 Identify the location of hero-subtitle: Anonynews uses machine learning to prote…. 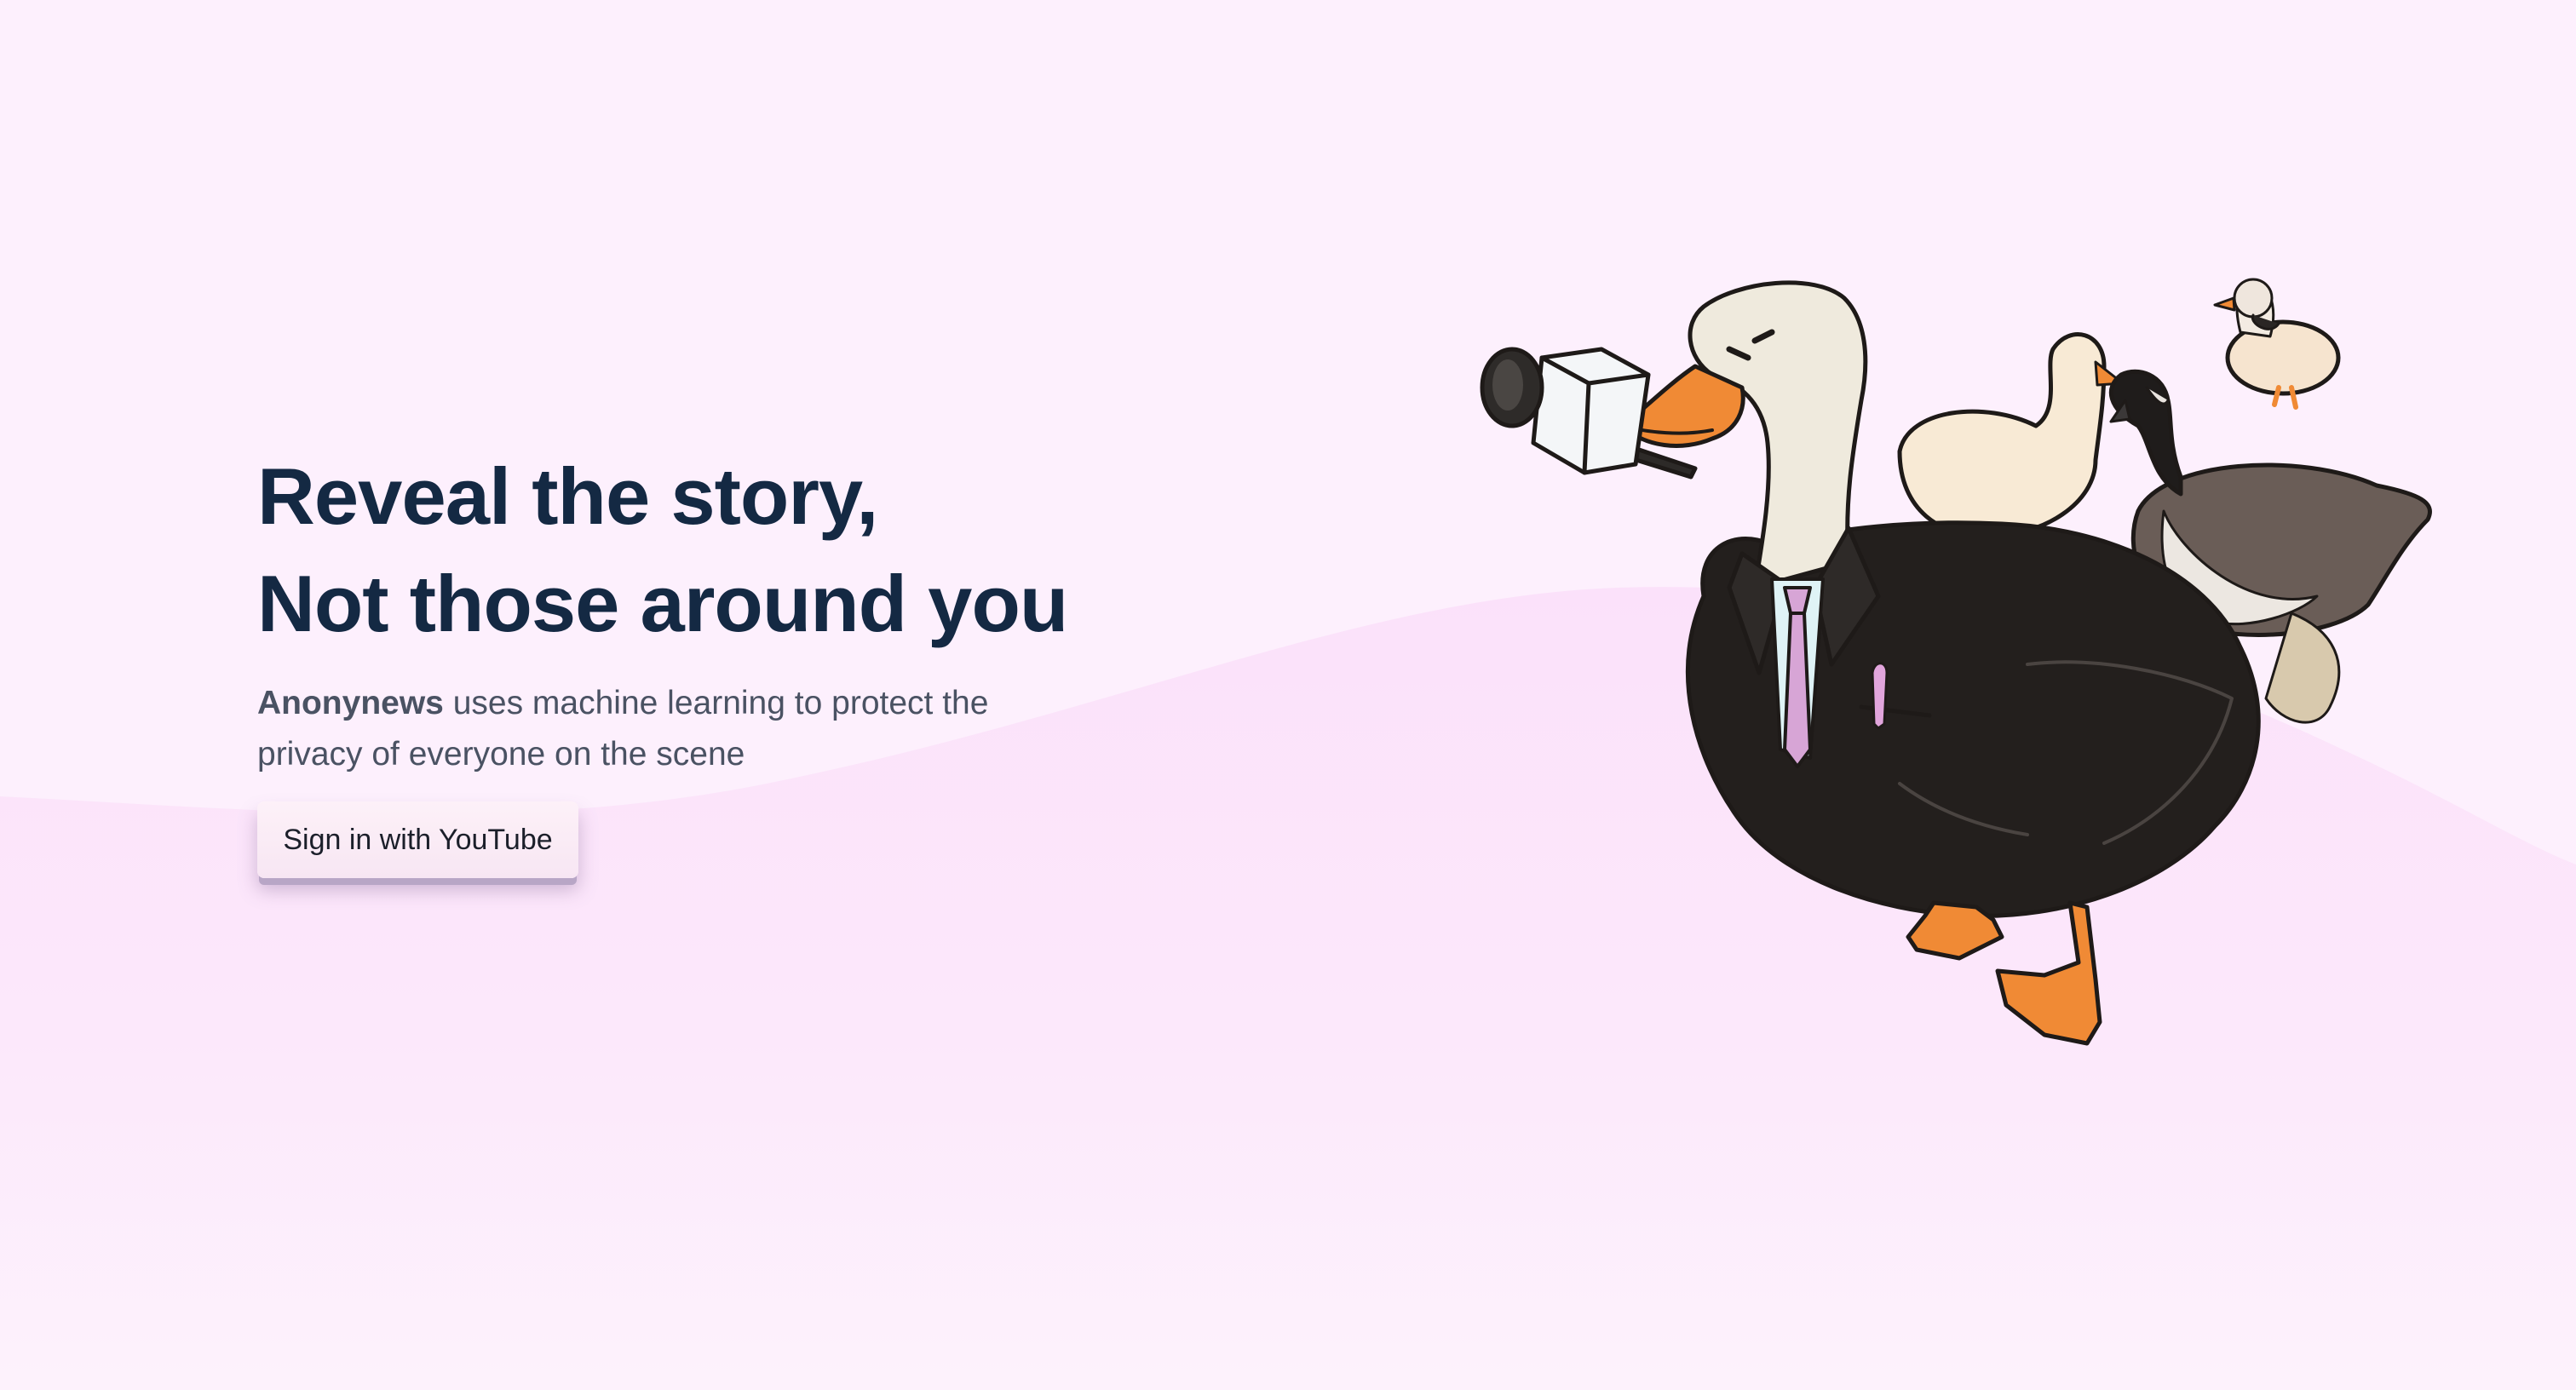
(640, 729).